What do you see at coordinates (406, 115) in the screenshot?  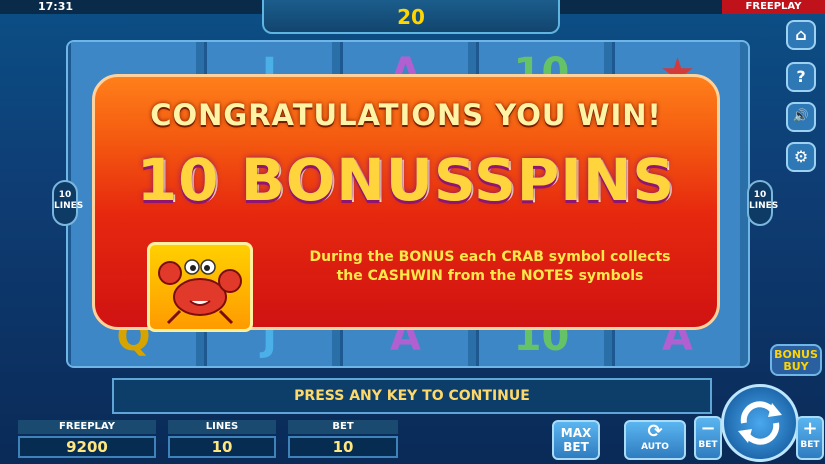 I see `congrats-title: CONGRATULATIONS YOU WIN!` at bounding box center [406, 115].